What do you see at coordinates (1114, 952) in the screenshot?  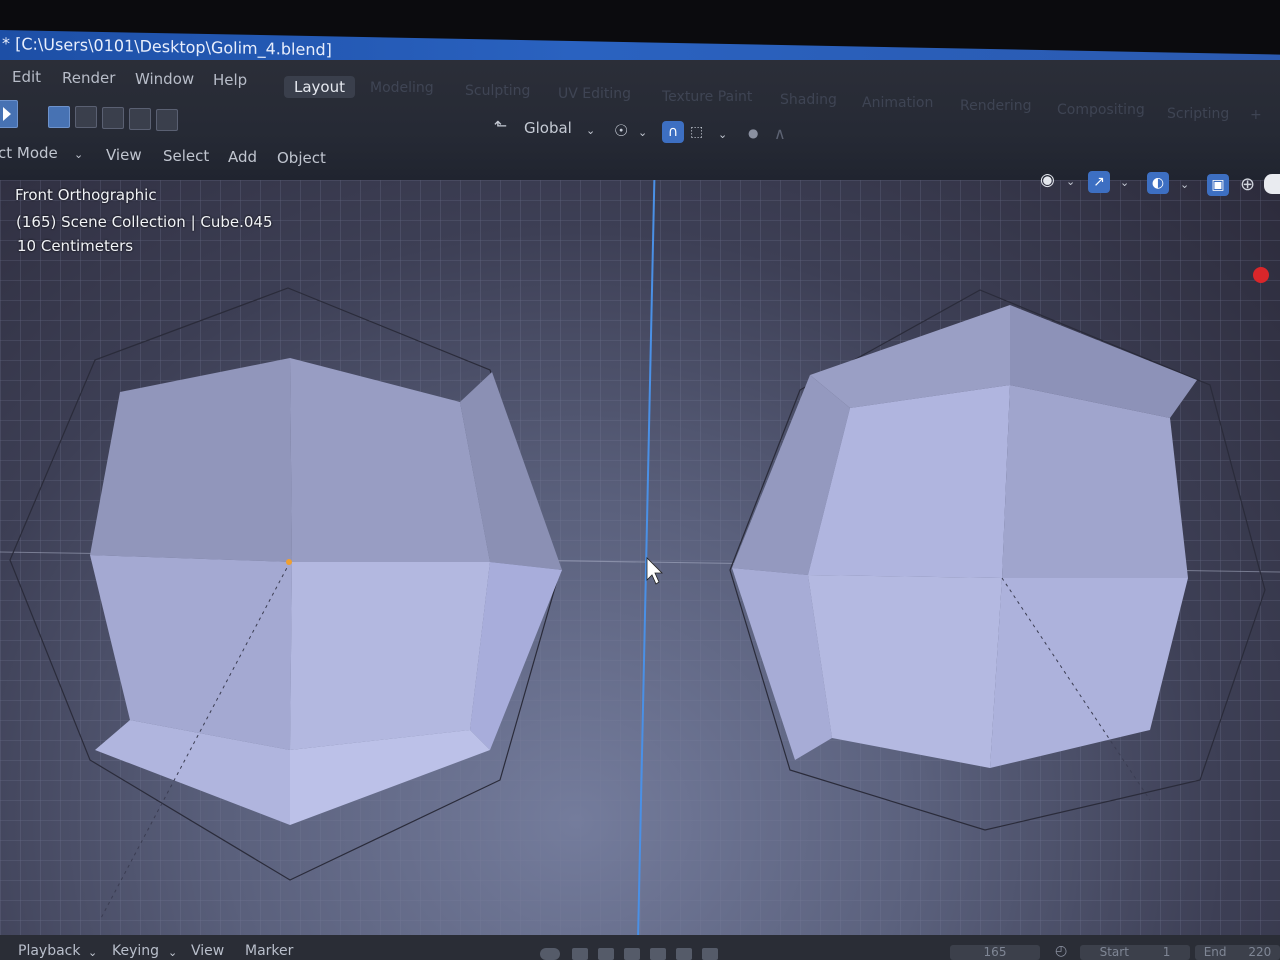 I see `start-label: Start` at bounding box center [1114, 952].